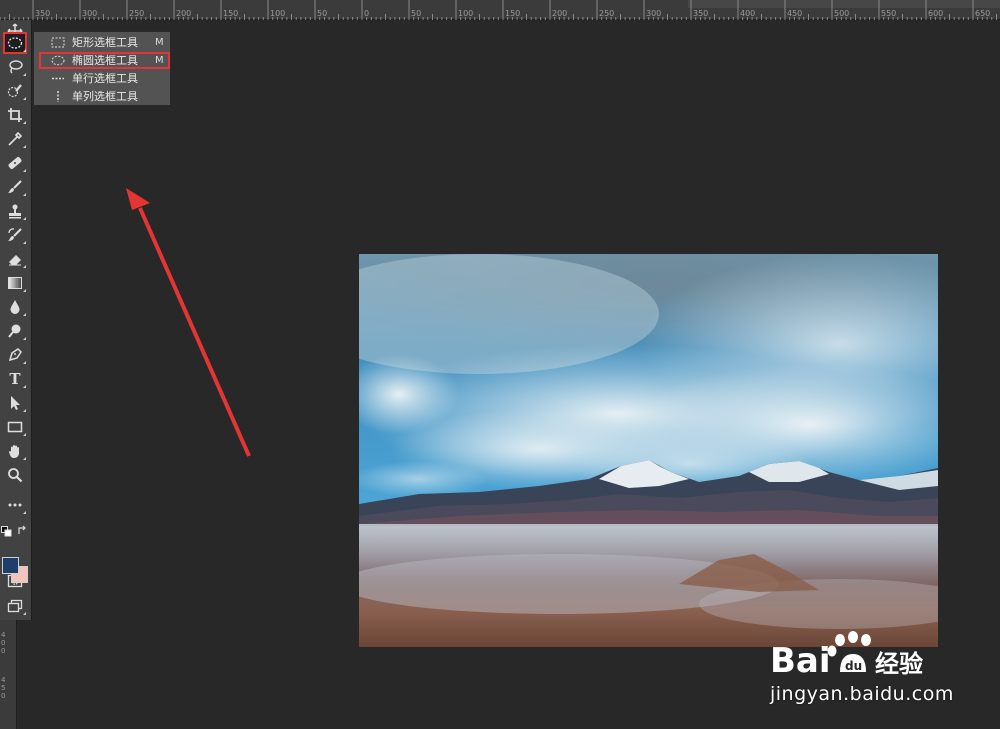  What do you see at coordinates (800, 661) in the screenshot?
I see `watermark-brand: Bai` at bounding box center [800, 661].